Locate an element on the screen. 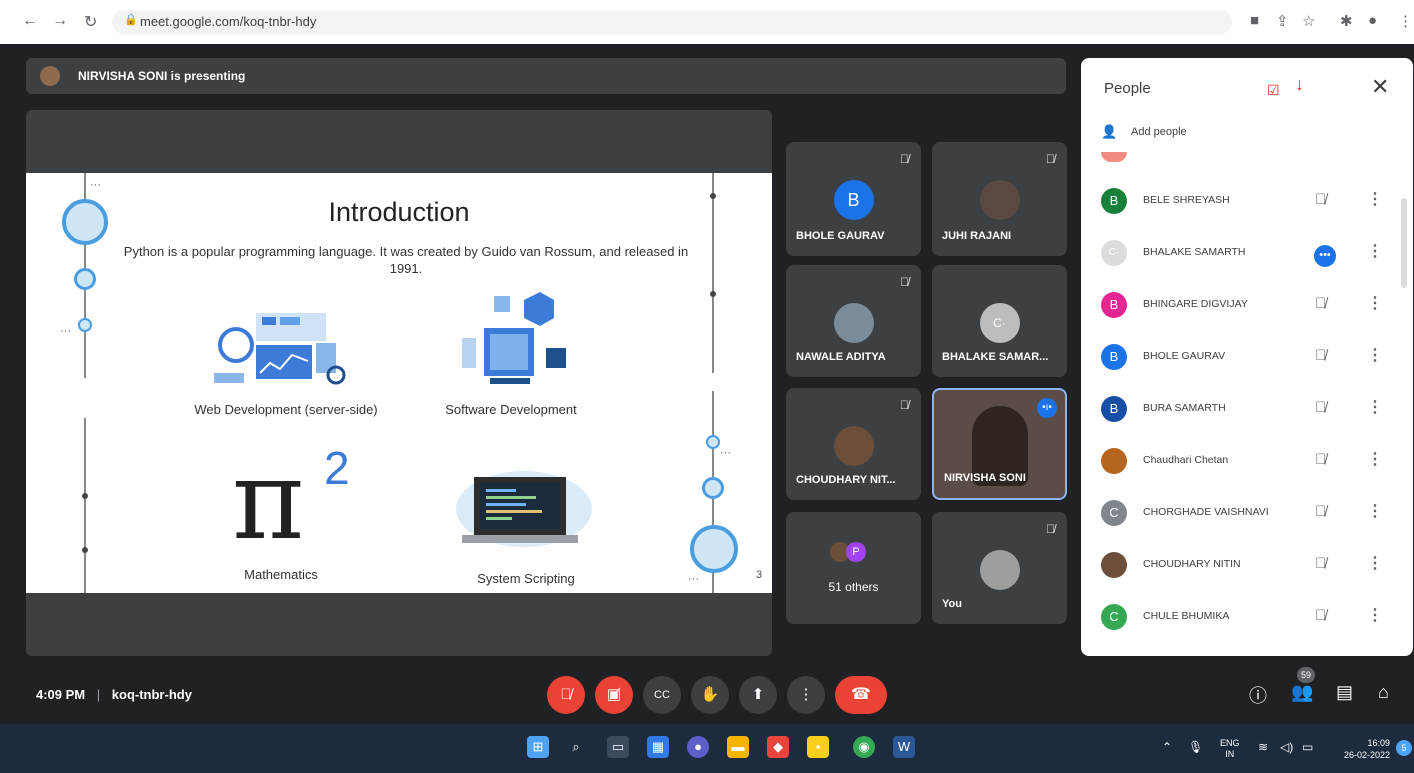 The width and height of the screenshot is (1414, 773). avatar: B is located at coordinates (853, 200).